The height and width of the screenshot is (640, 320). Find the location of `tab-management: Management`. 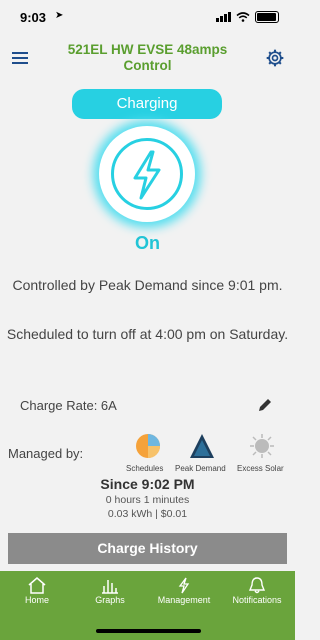

tab-management: Management is located at coordinates (184, 591).